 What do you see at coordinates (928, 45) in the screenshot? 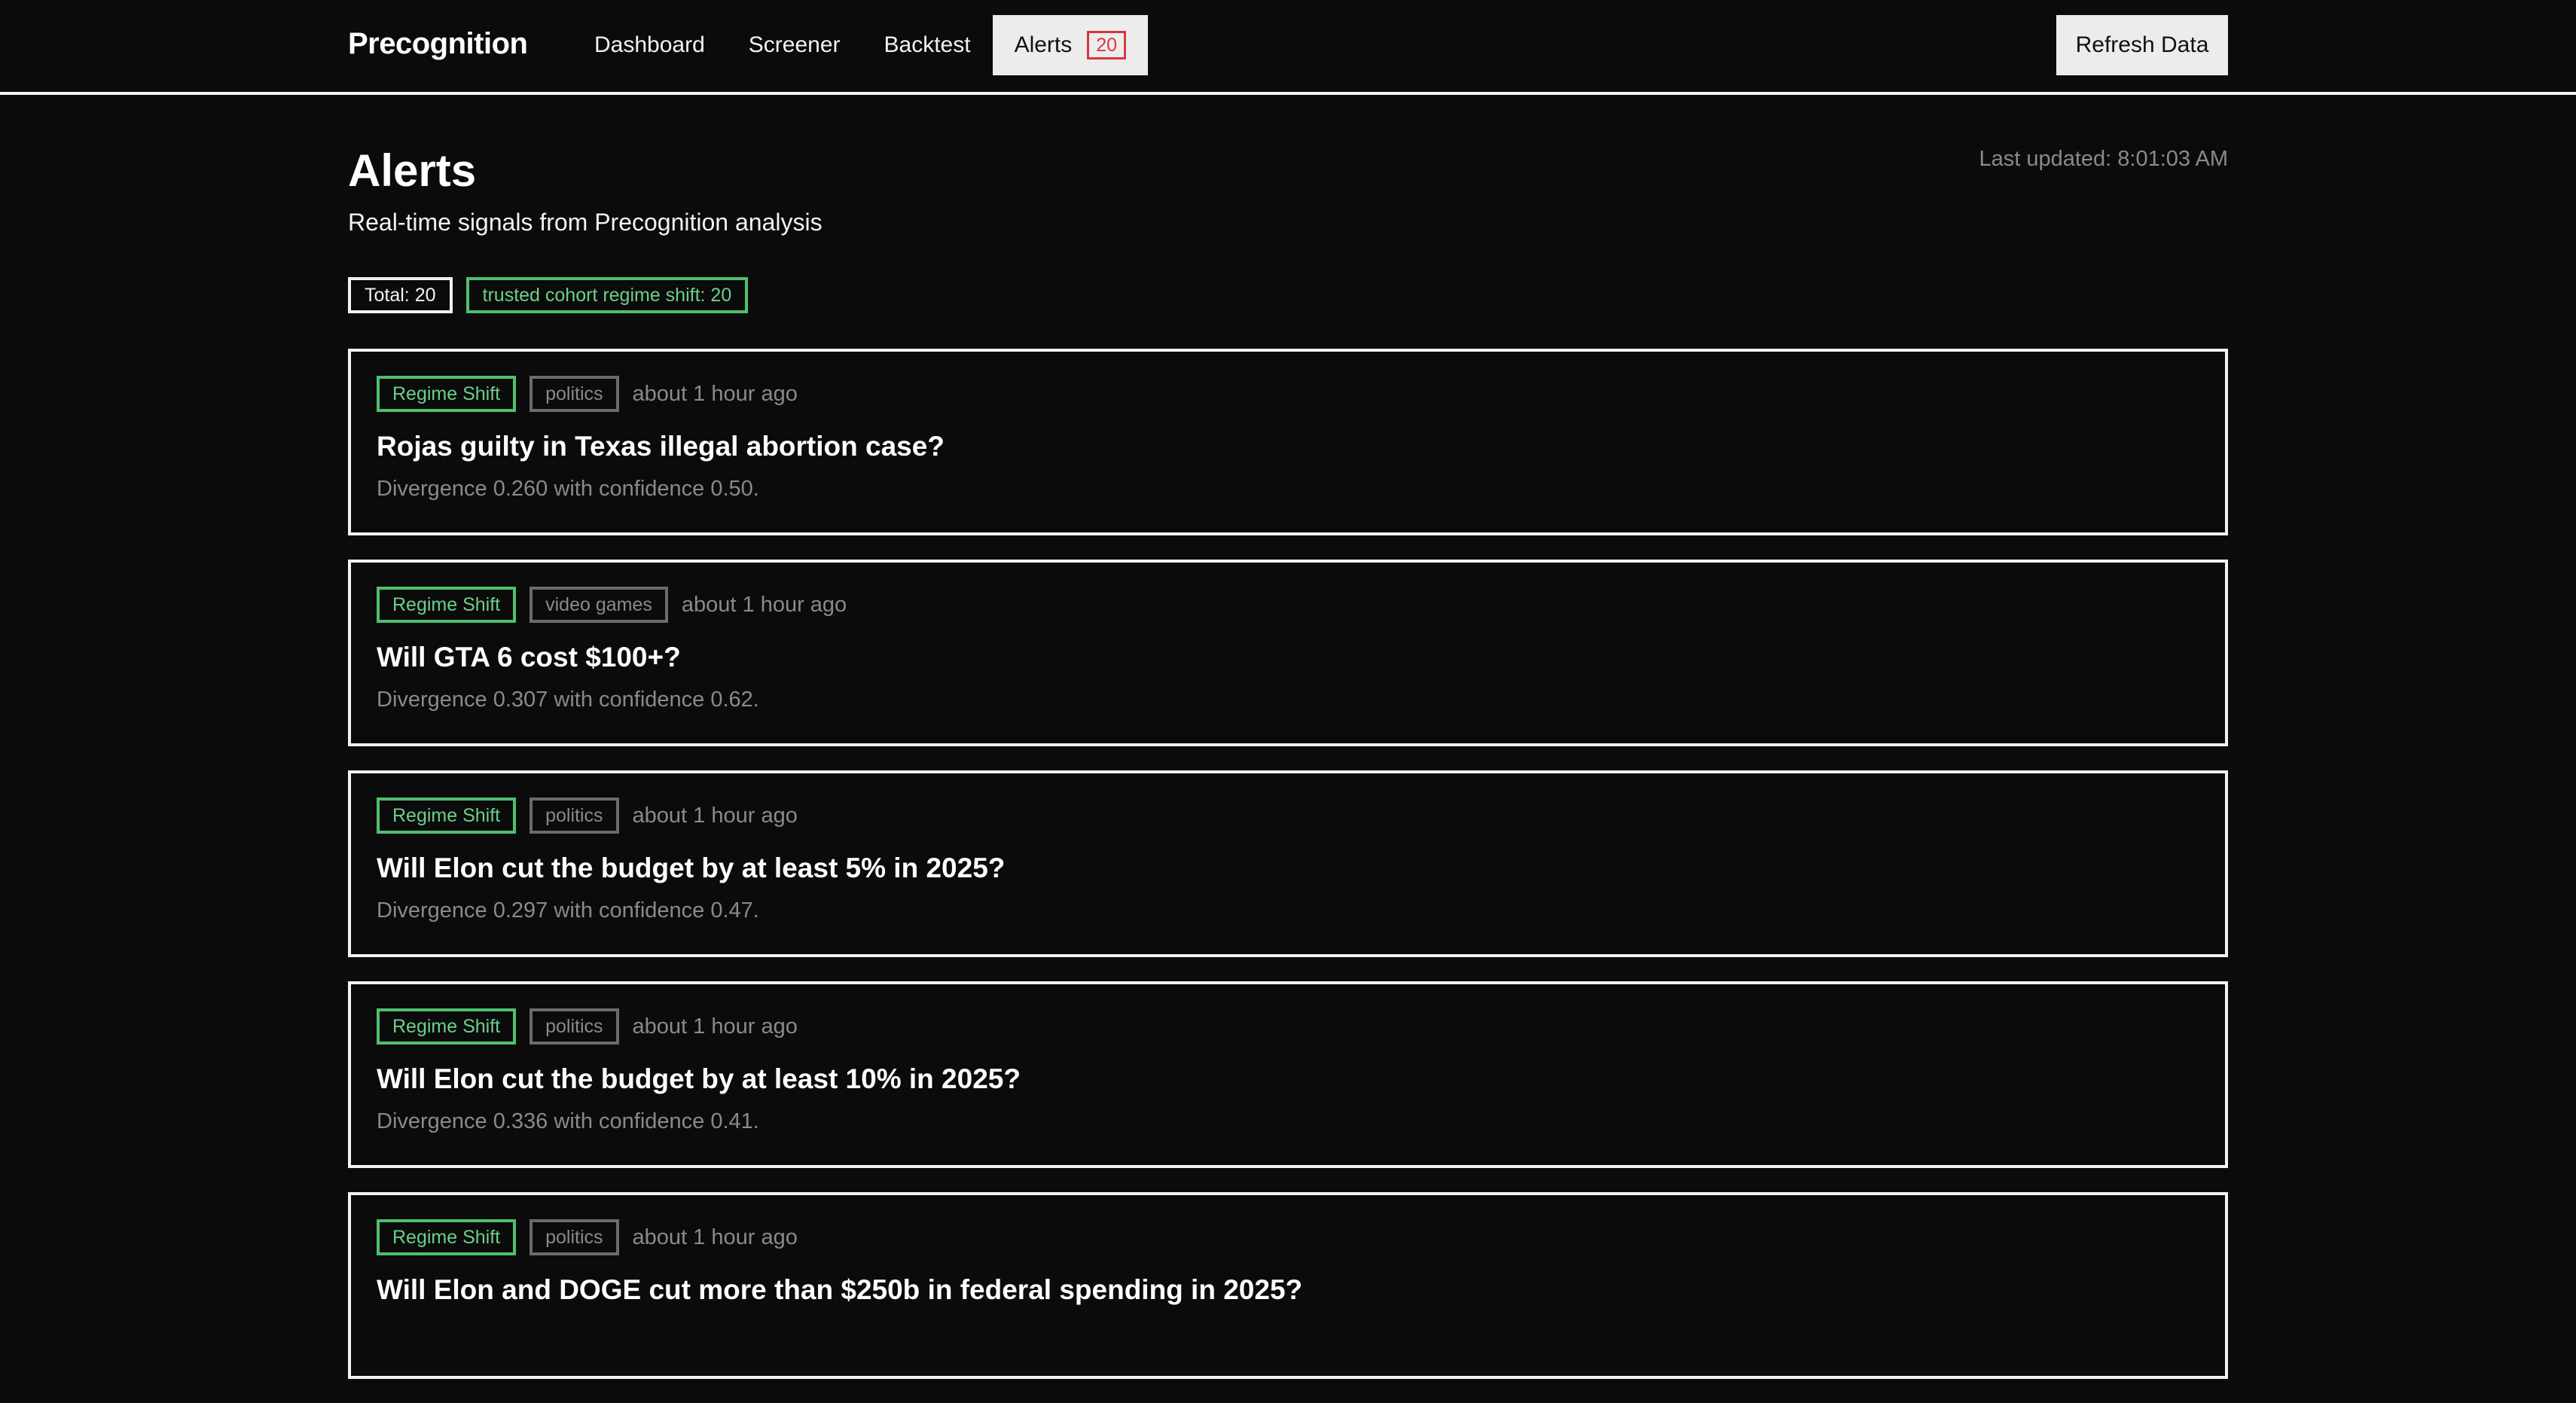
I see `nav-backtest: Backtest` at bounding box center [928, 45].